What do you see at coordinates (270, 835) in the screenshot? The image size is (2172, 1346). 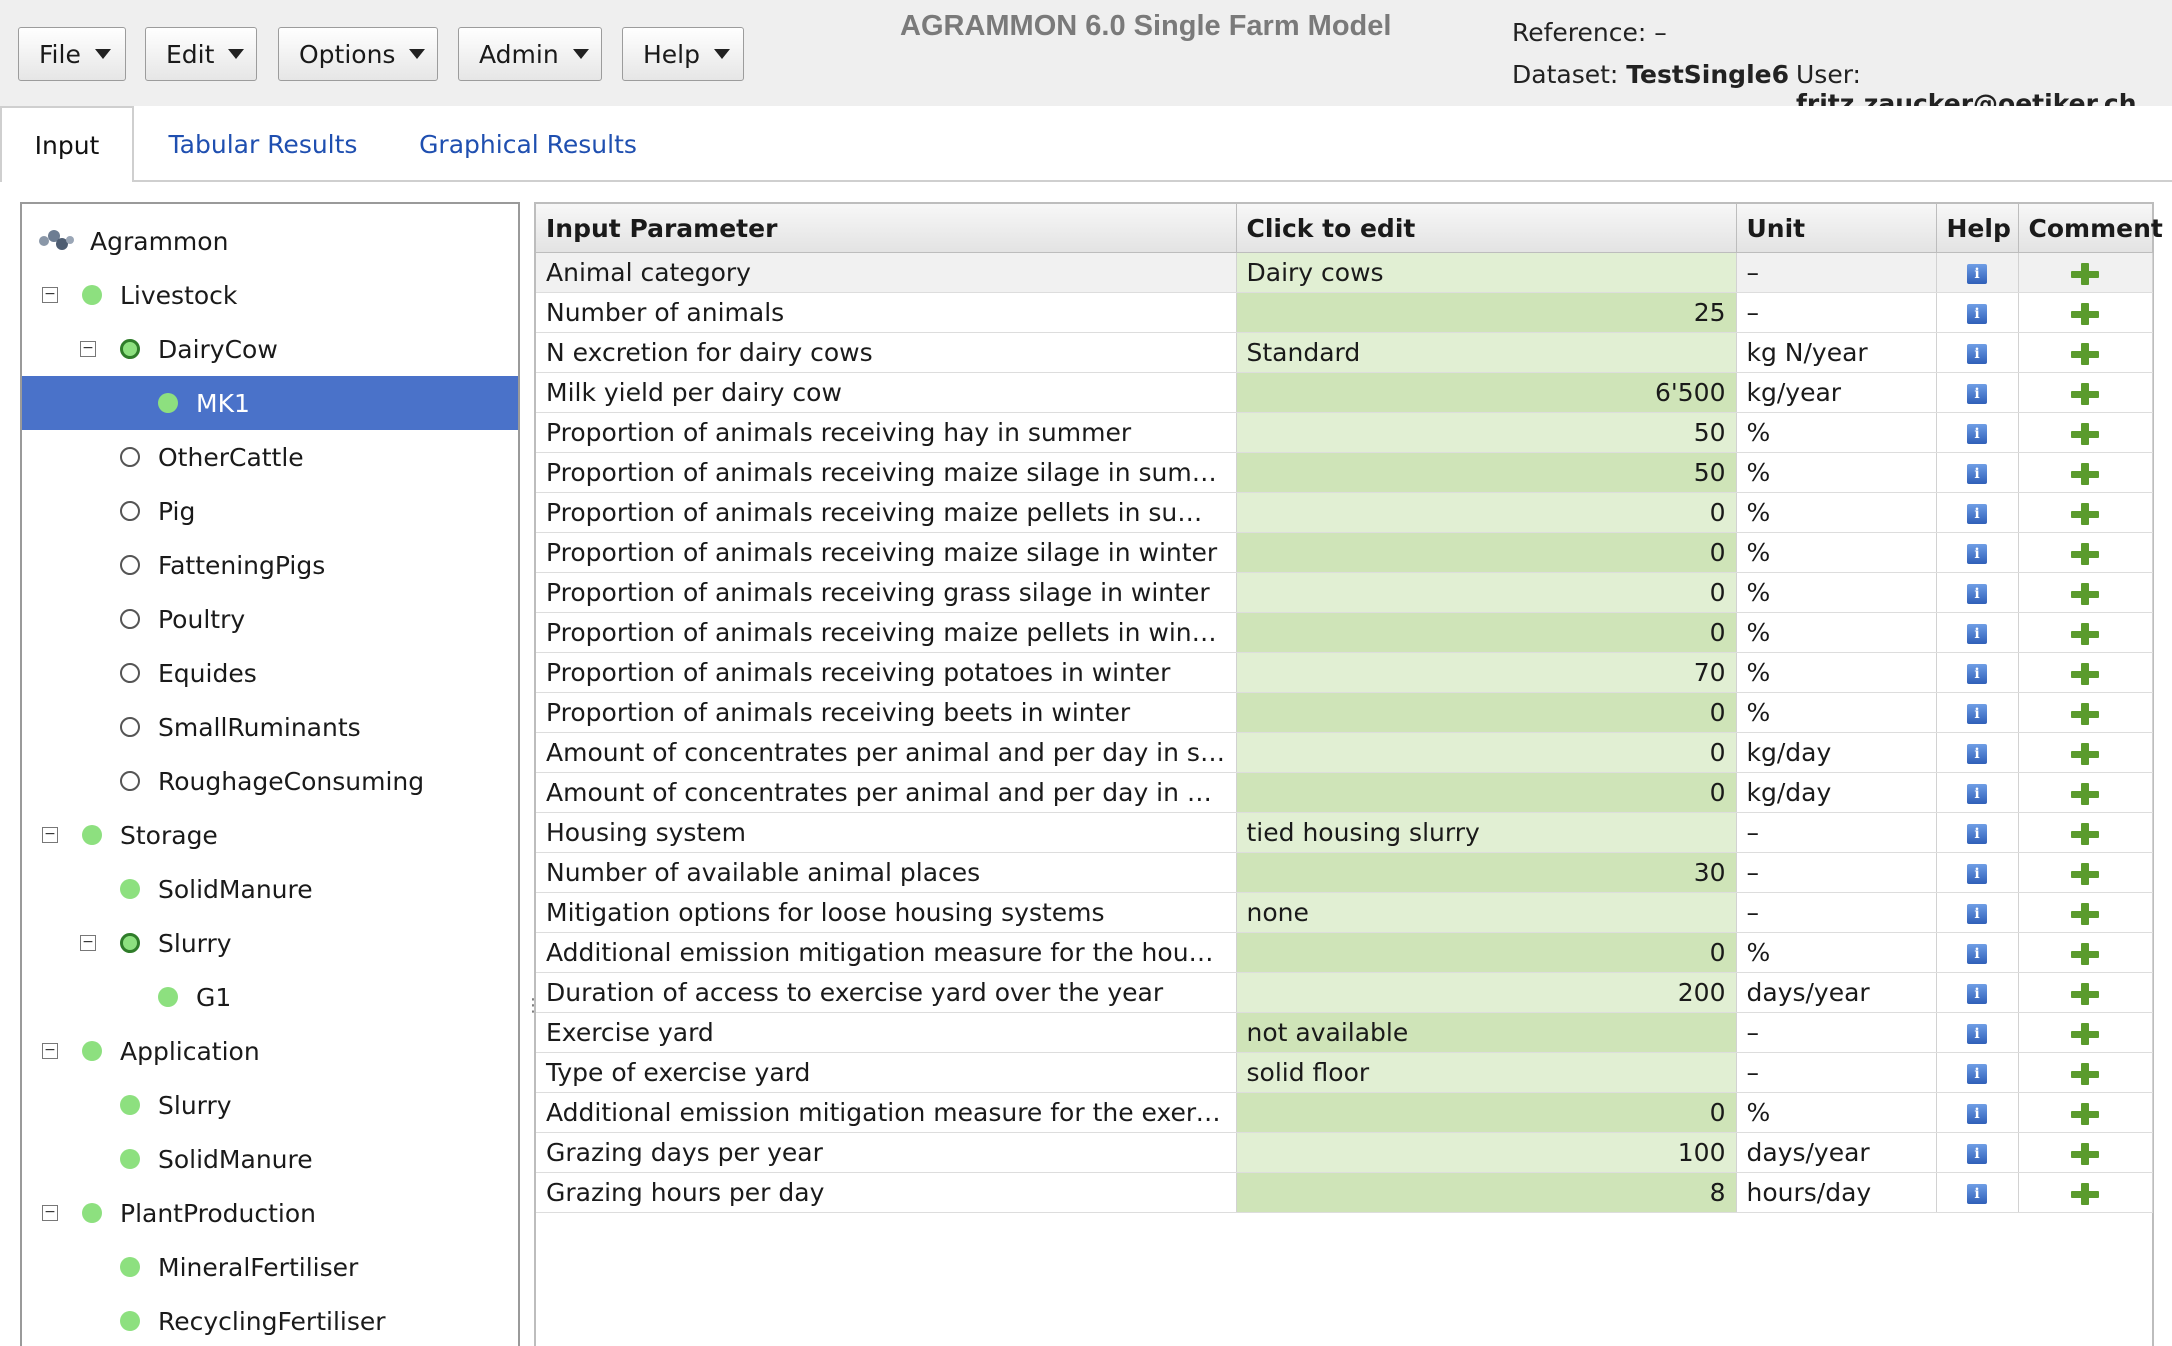 I see `tree-item-storage: − Storage` at bounding box center [270, 835].